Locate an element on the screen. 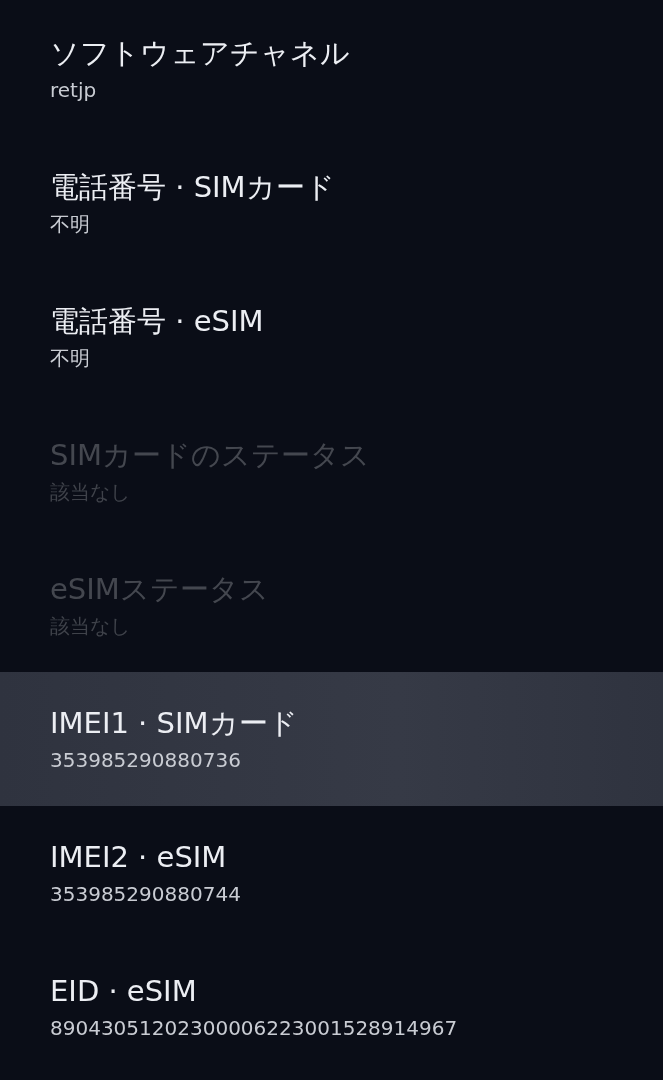 The height and width of the screenshot is (1080, 663). item-title: EID · eSIM is located at coordinates (124, 991).